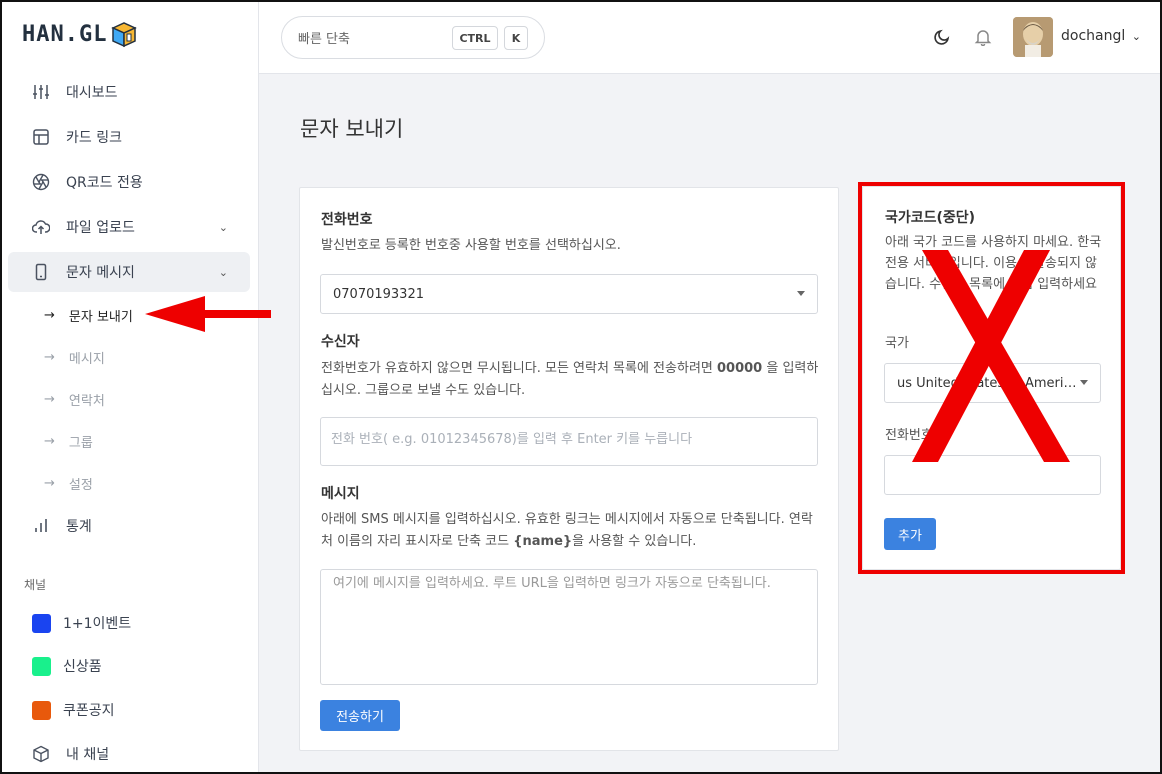  I want to click on sidebar-item-qr: QR코드 전용, so click(129, 182).